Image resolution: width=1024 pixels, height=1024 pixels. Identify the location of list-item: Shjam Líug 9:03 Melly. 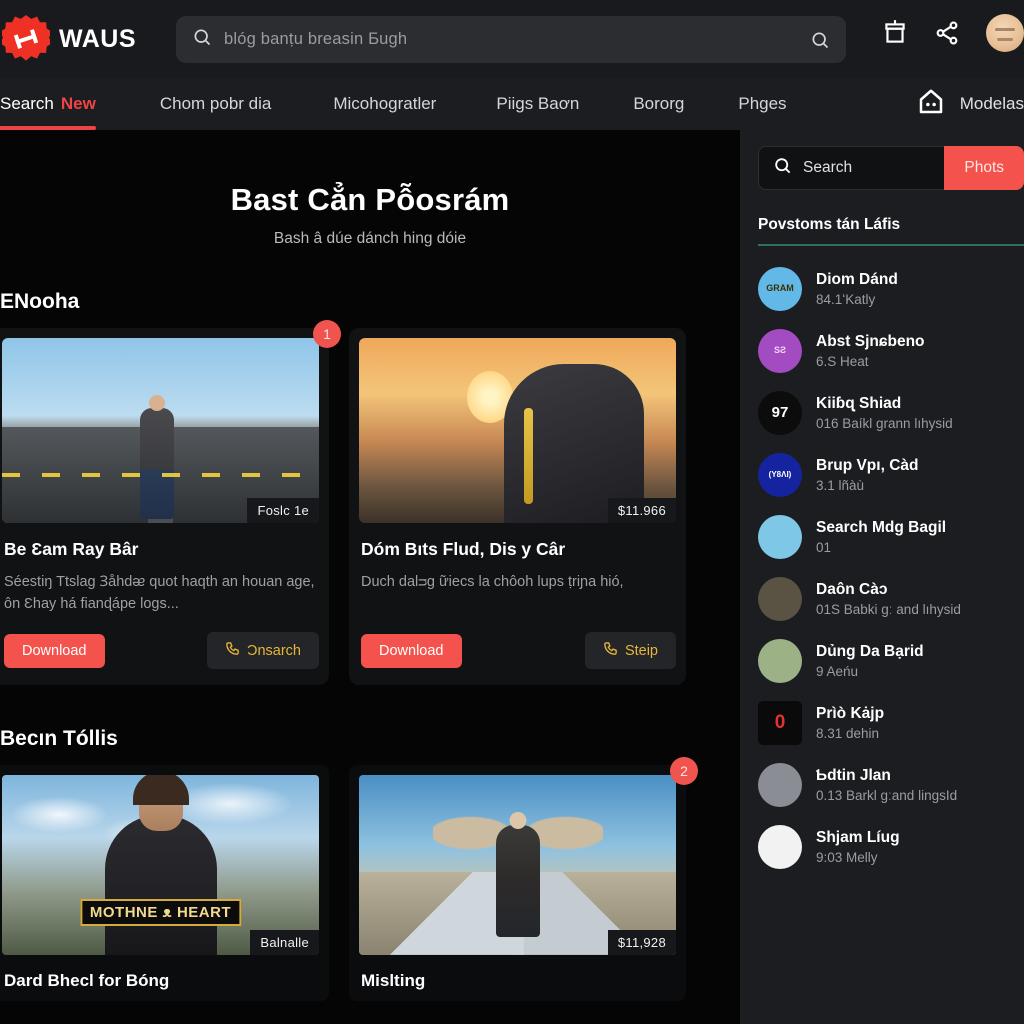
(882, 847).